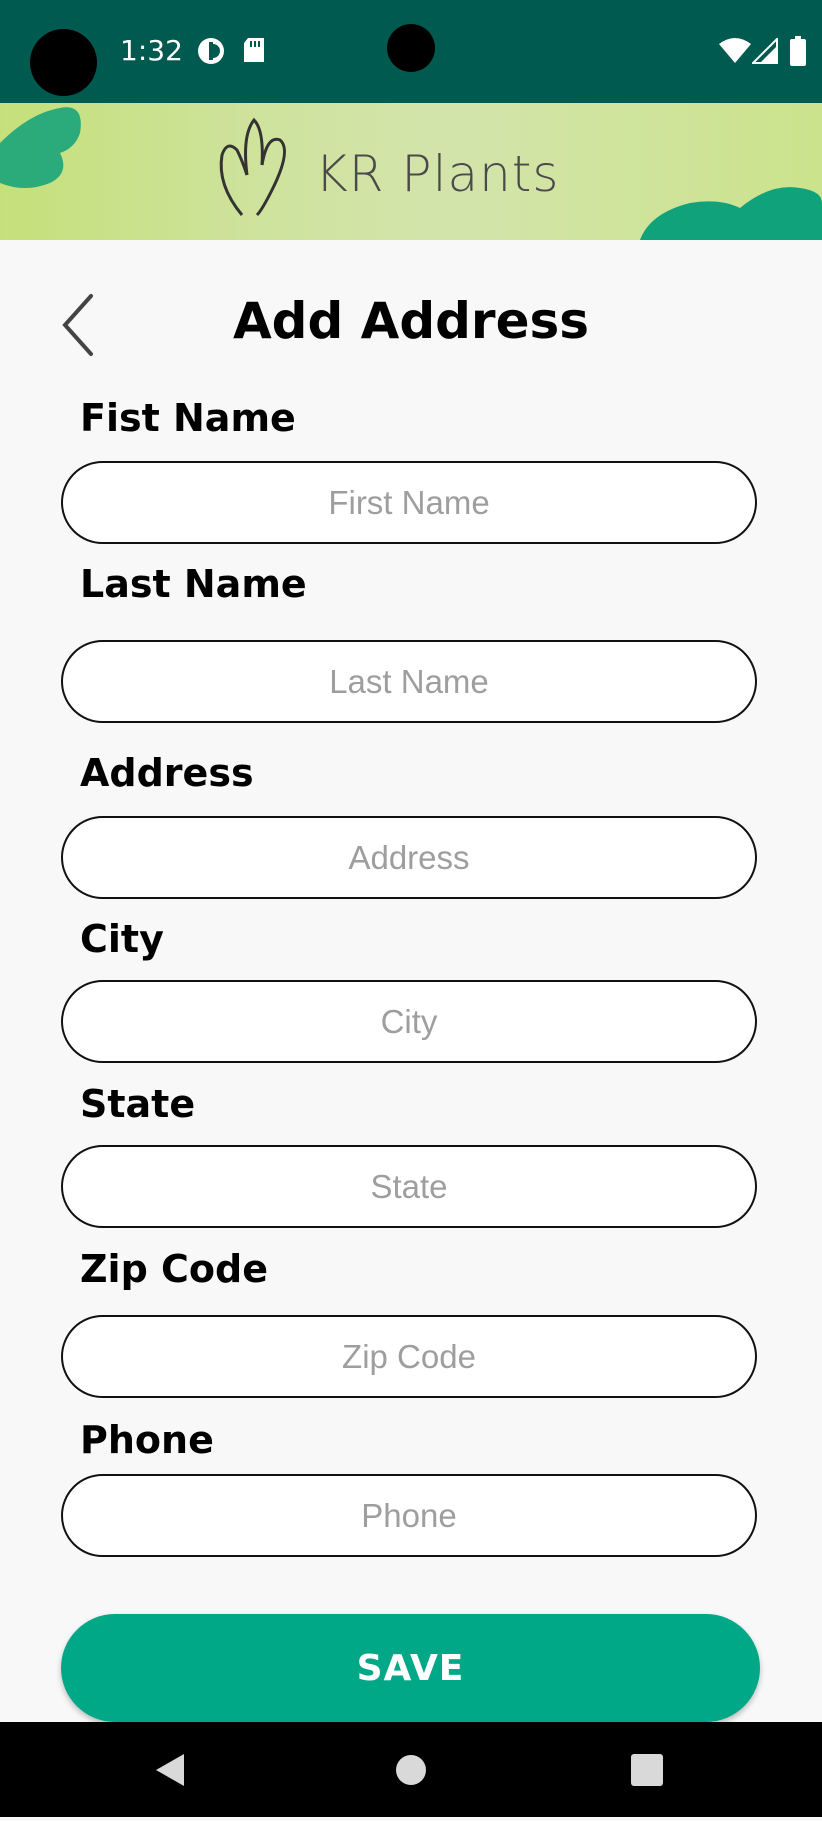 The height and width of the screenshot is (1821, 822). What do you see at coordinates (411, 48) in the screenshot?
I see `front-camera-cutout` at bounding box center [411, 48].